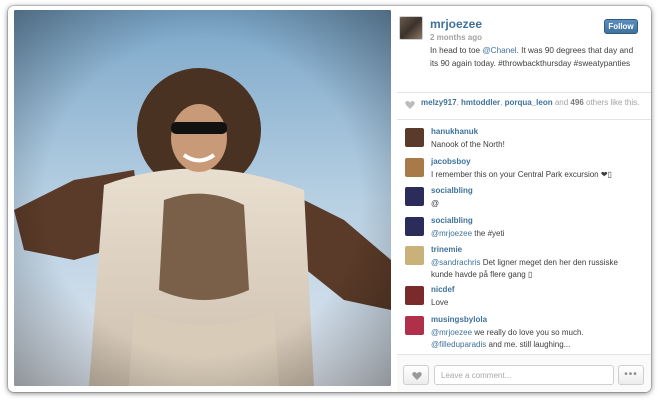  Describe the element at coordinates (528, 332) in the screenshot. I see `comment-body: we really do love you so much.` at that location.